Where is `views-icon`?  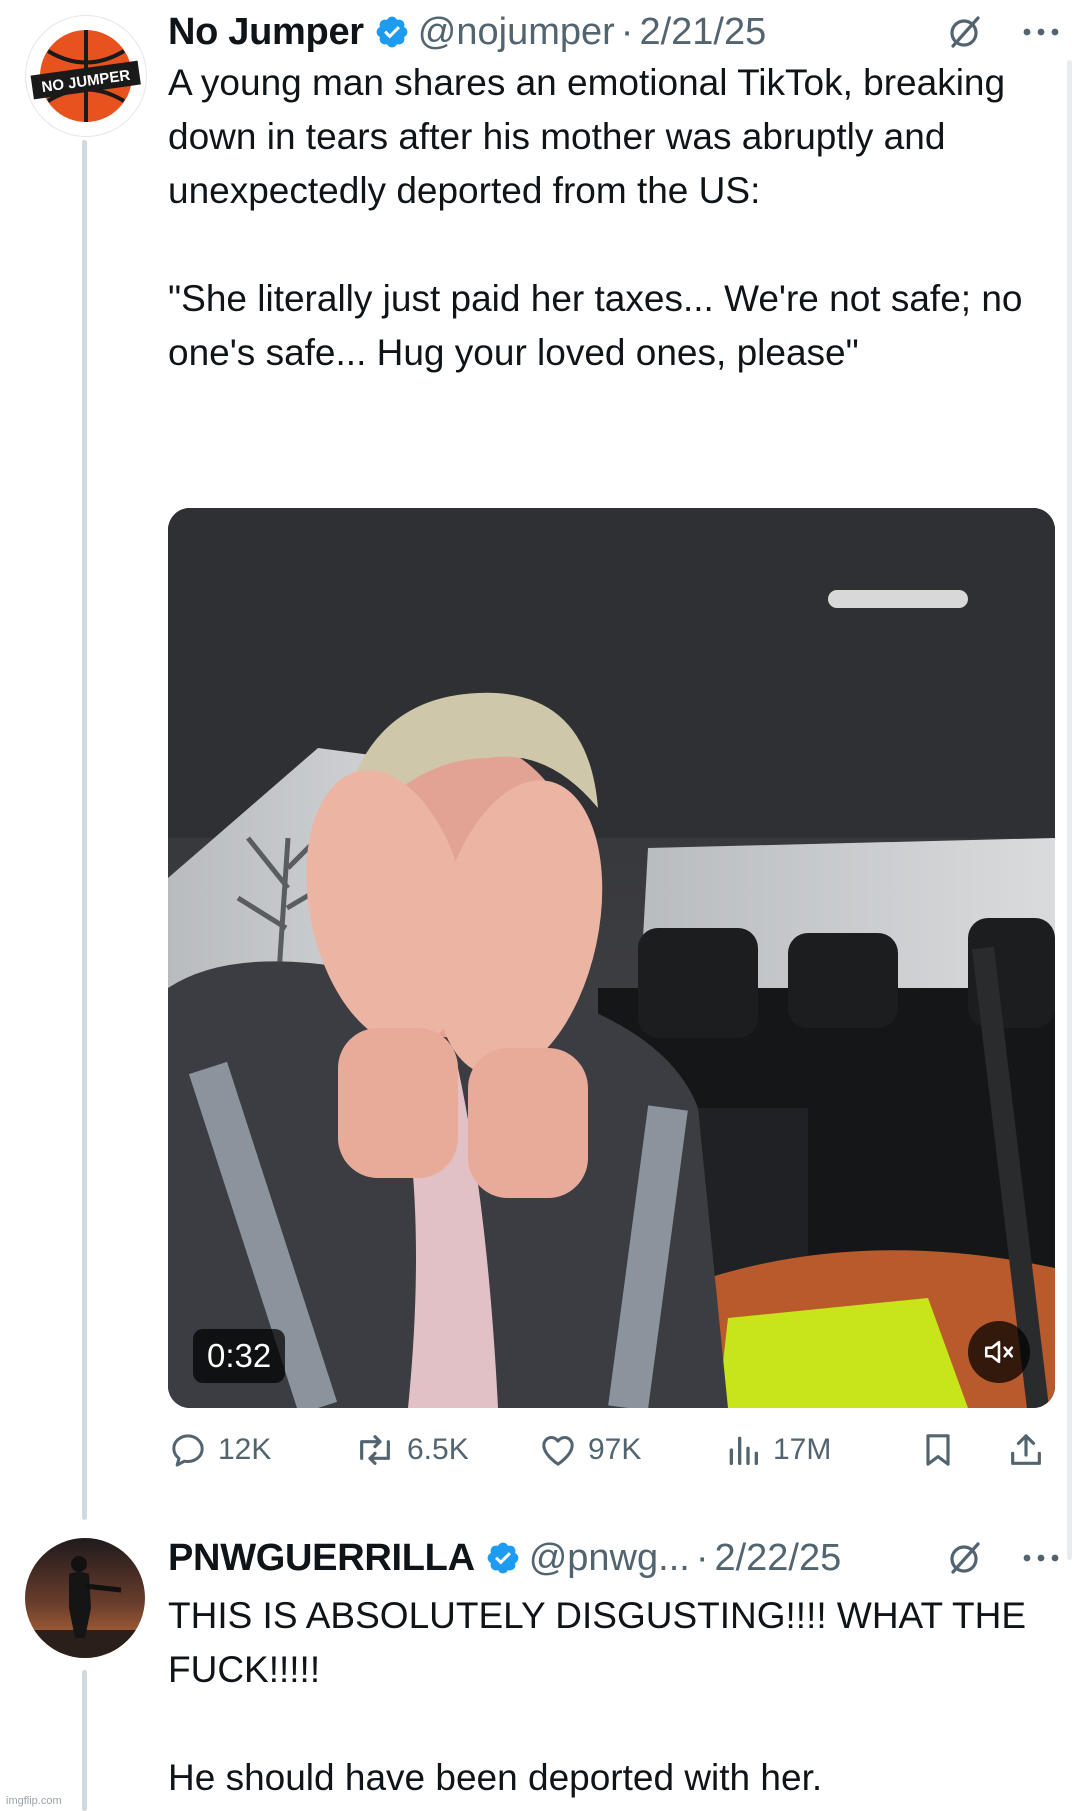 views-icon is located at coordinates (743, 1450).